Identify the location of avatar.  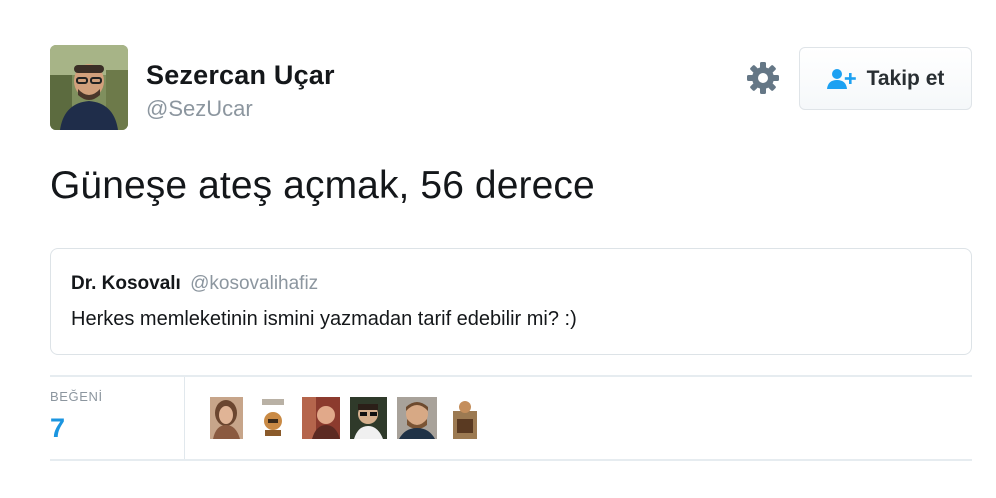
(89, 87).